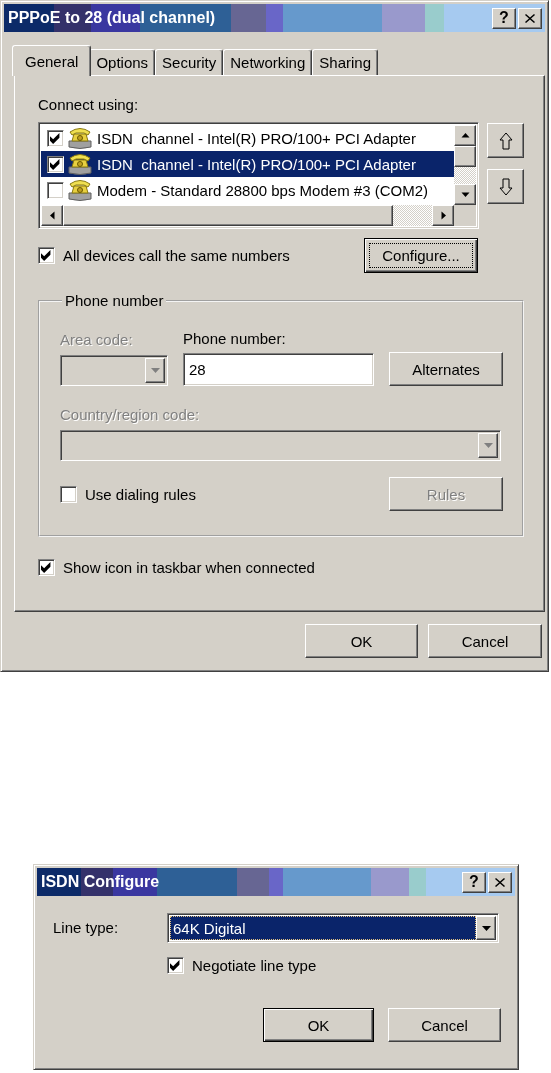 This screenshot has height=1073, width=551. What do you see at coordinates (268, 62) in the screenshot?
I see `tab: Networking` at bounding box center [268, 62].